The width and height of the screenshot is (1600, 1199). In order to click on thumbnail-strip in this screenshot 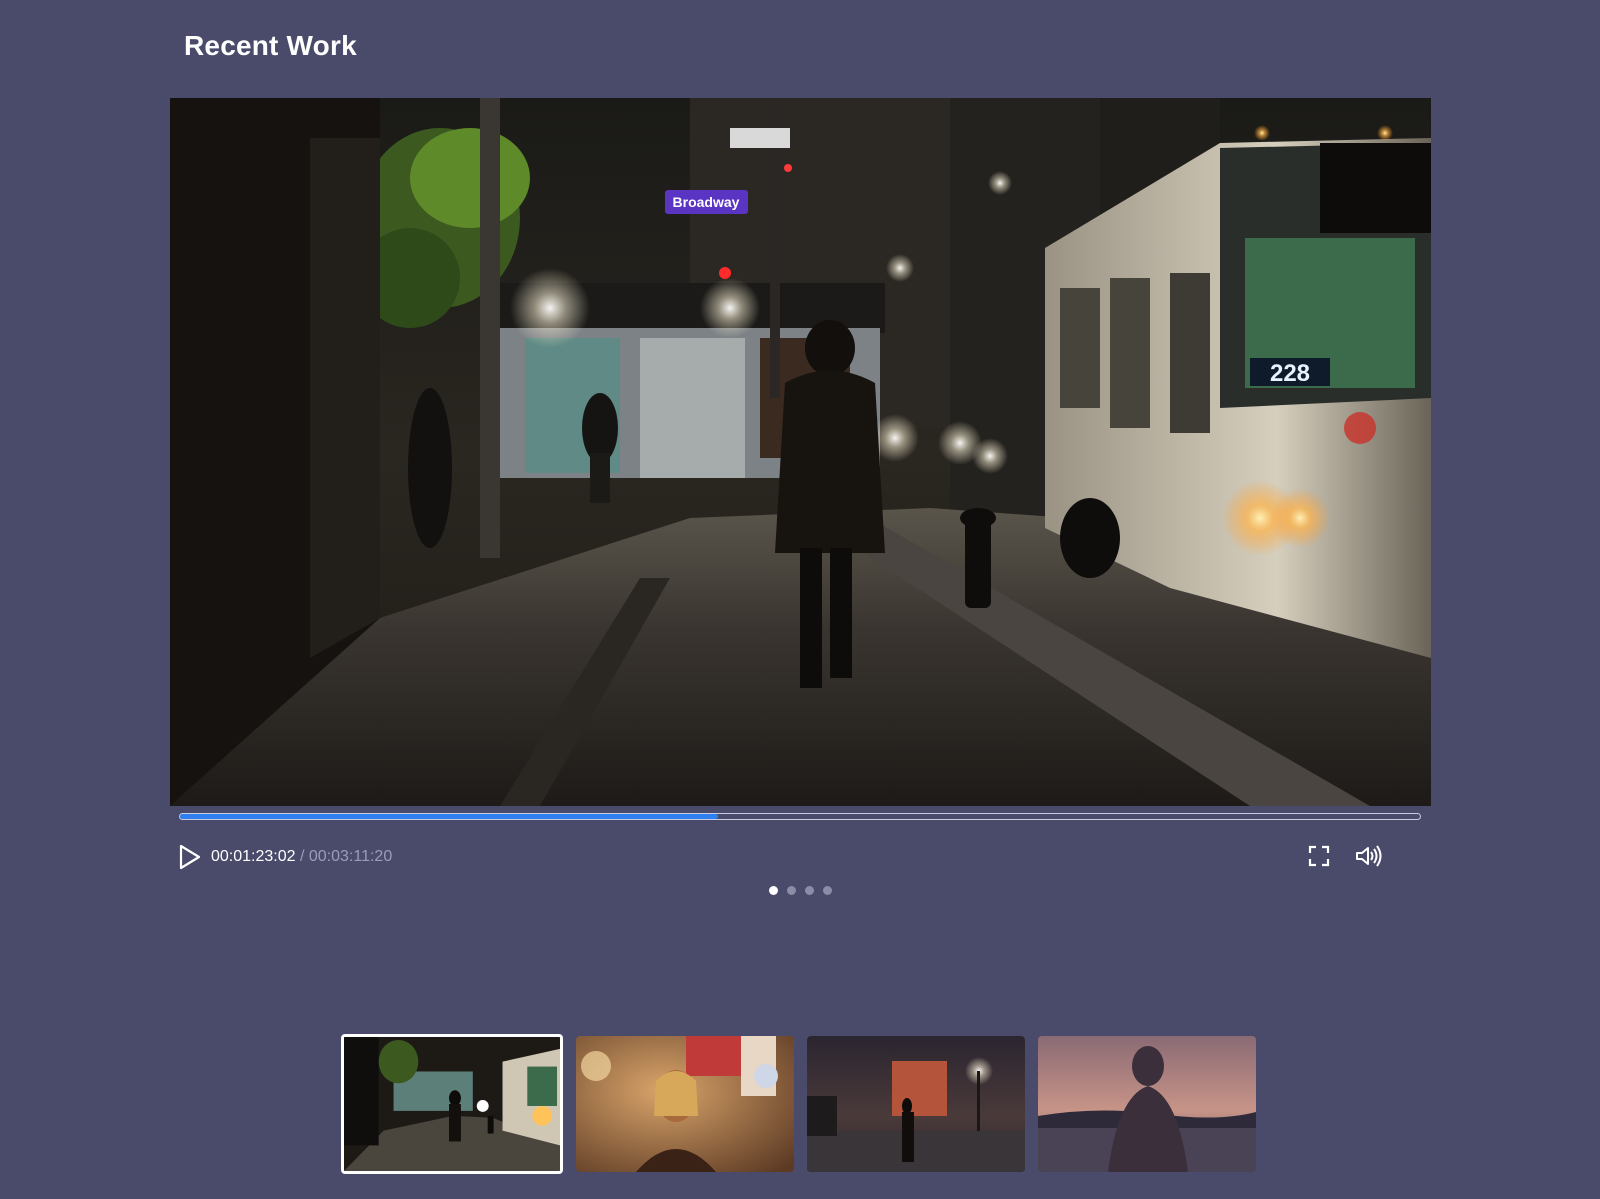, I will do `click(798, 1104)`.